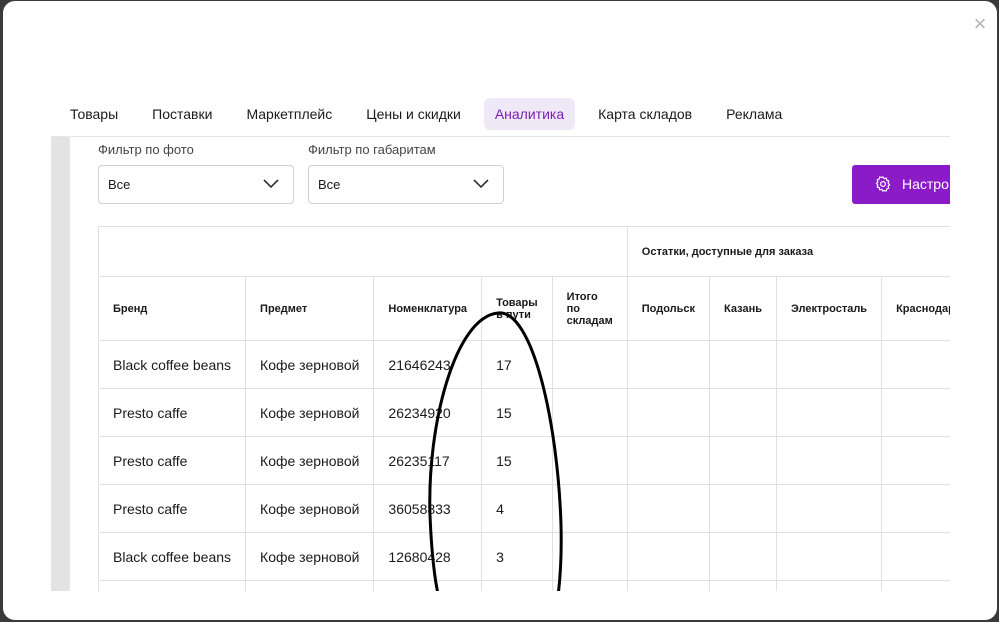  I want to click on cell-nomenclature: 36058833, so click(428, 508).